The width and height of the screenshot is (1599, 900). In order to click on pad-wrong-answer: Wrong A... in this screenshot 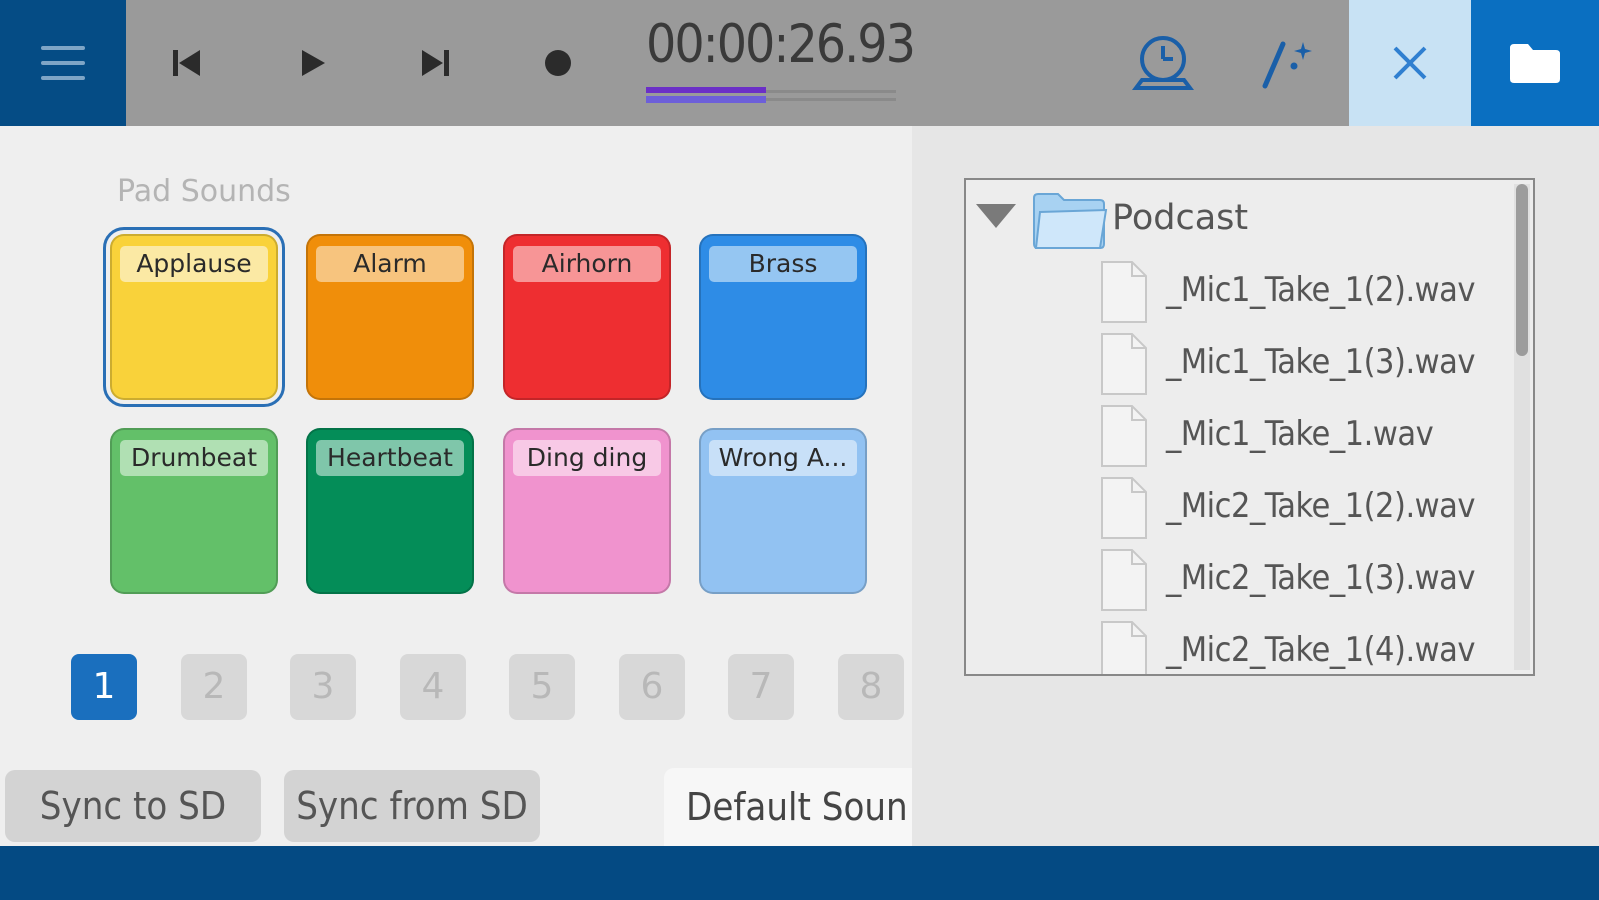, I will do `click(783, 511)`.